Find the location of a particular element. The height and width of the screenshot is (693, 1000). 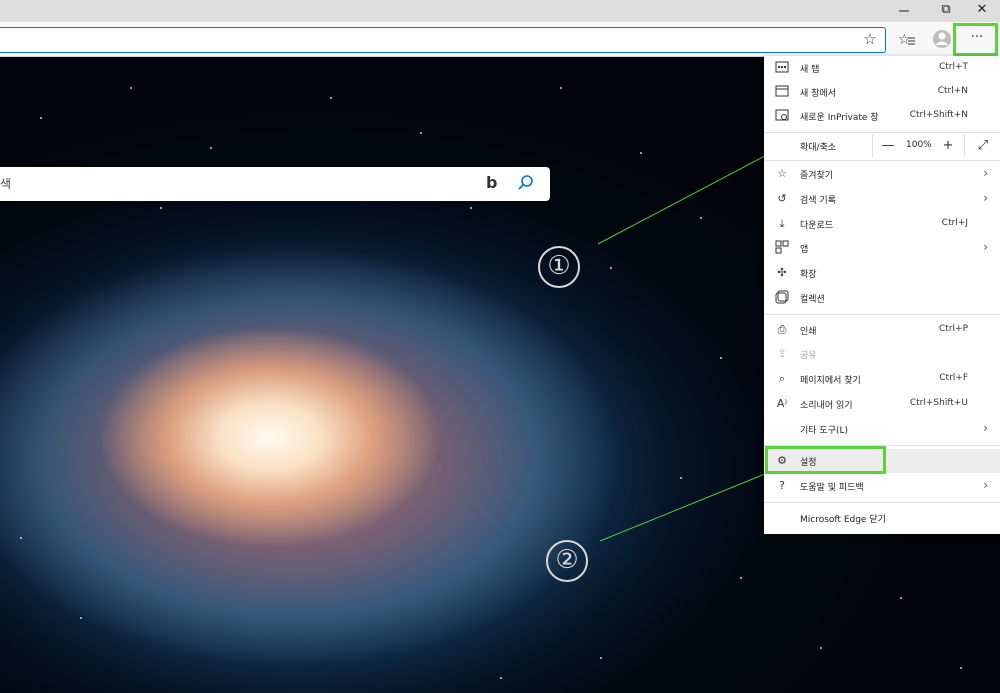

menu-item-history: ↺ 검색 기록 › is located at coordinates (882, 199).